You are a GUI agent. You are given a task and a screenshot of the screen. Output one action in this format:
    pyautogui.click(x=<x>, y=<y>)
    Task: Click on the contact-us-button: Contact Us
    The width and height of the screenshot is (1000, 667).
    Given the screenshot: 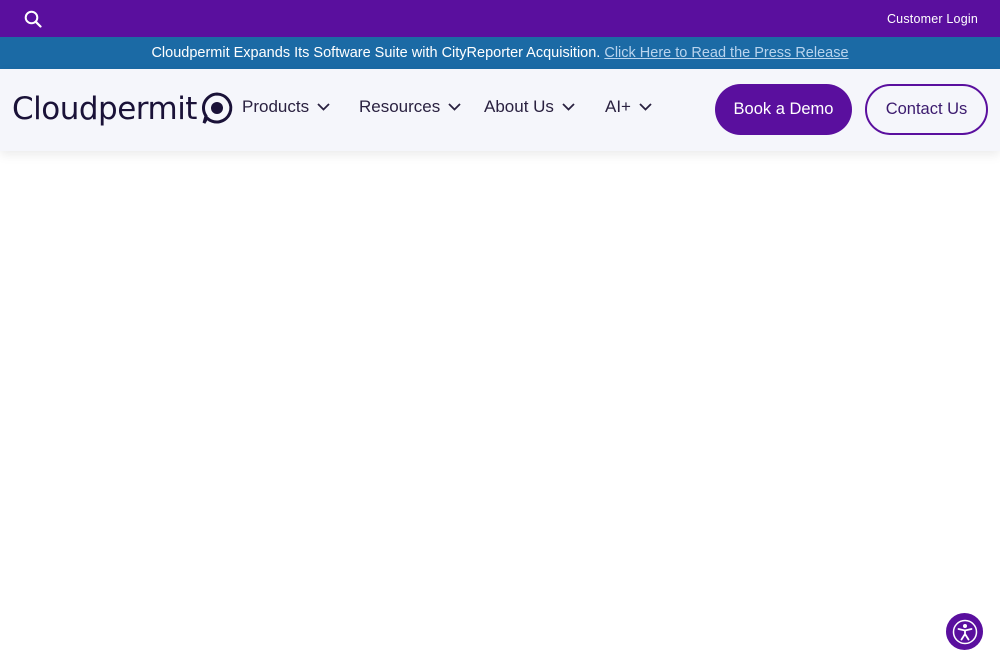 What is the action you would take?
    pyautogui.click(x=926, y=109)
    